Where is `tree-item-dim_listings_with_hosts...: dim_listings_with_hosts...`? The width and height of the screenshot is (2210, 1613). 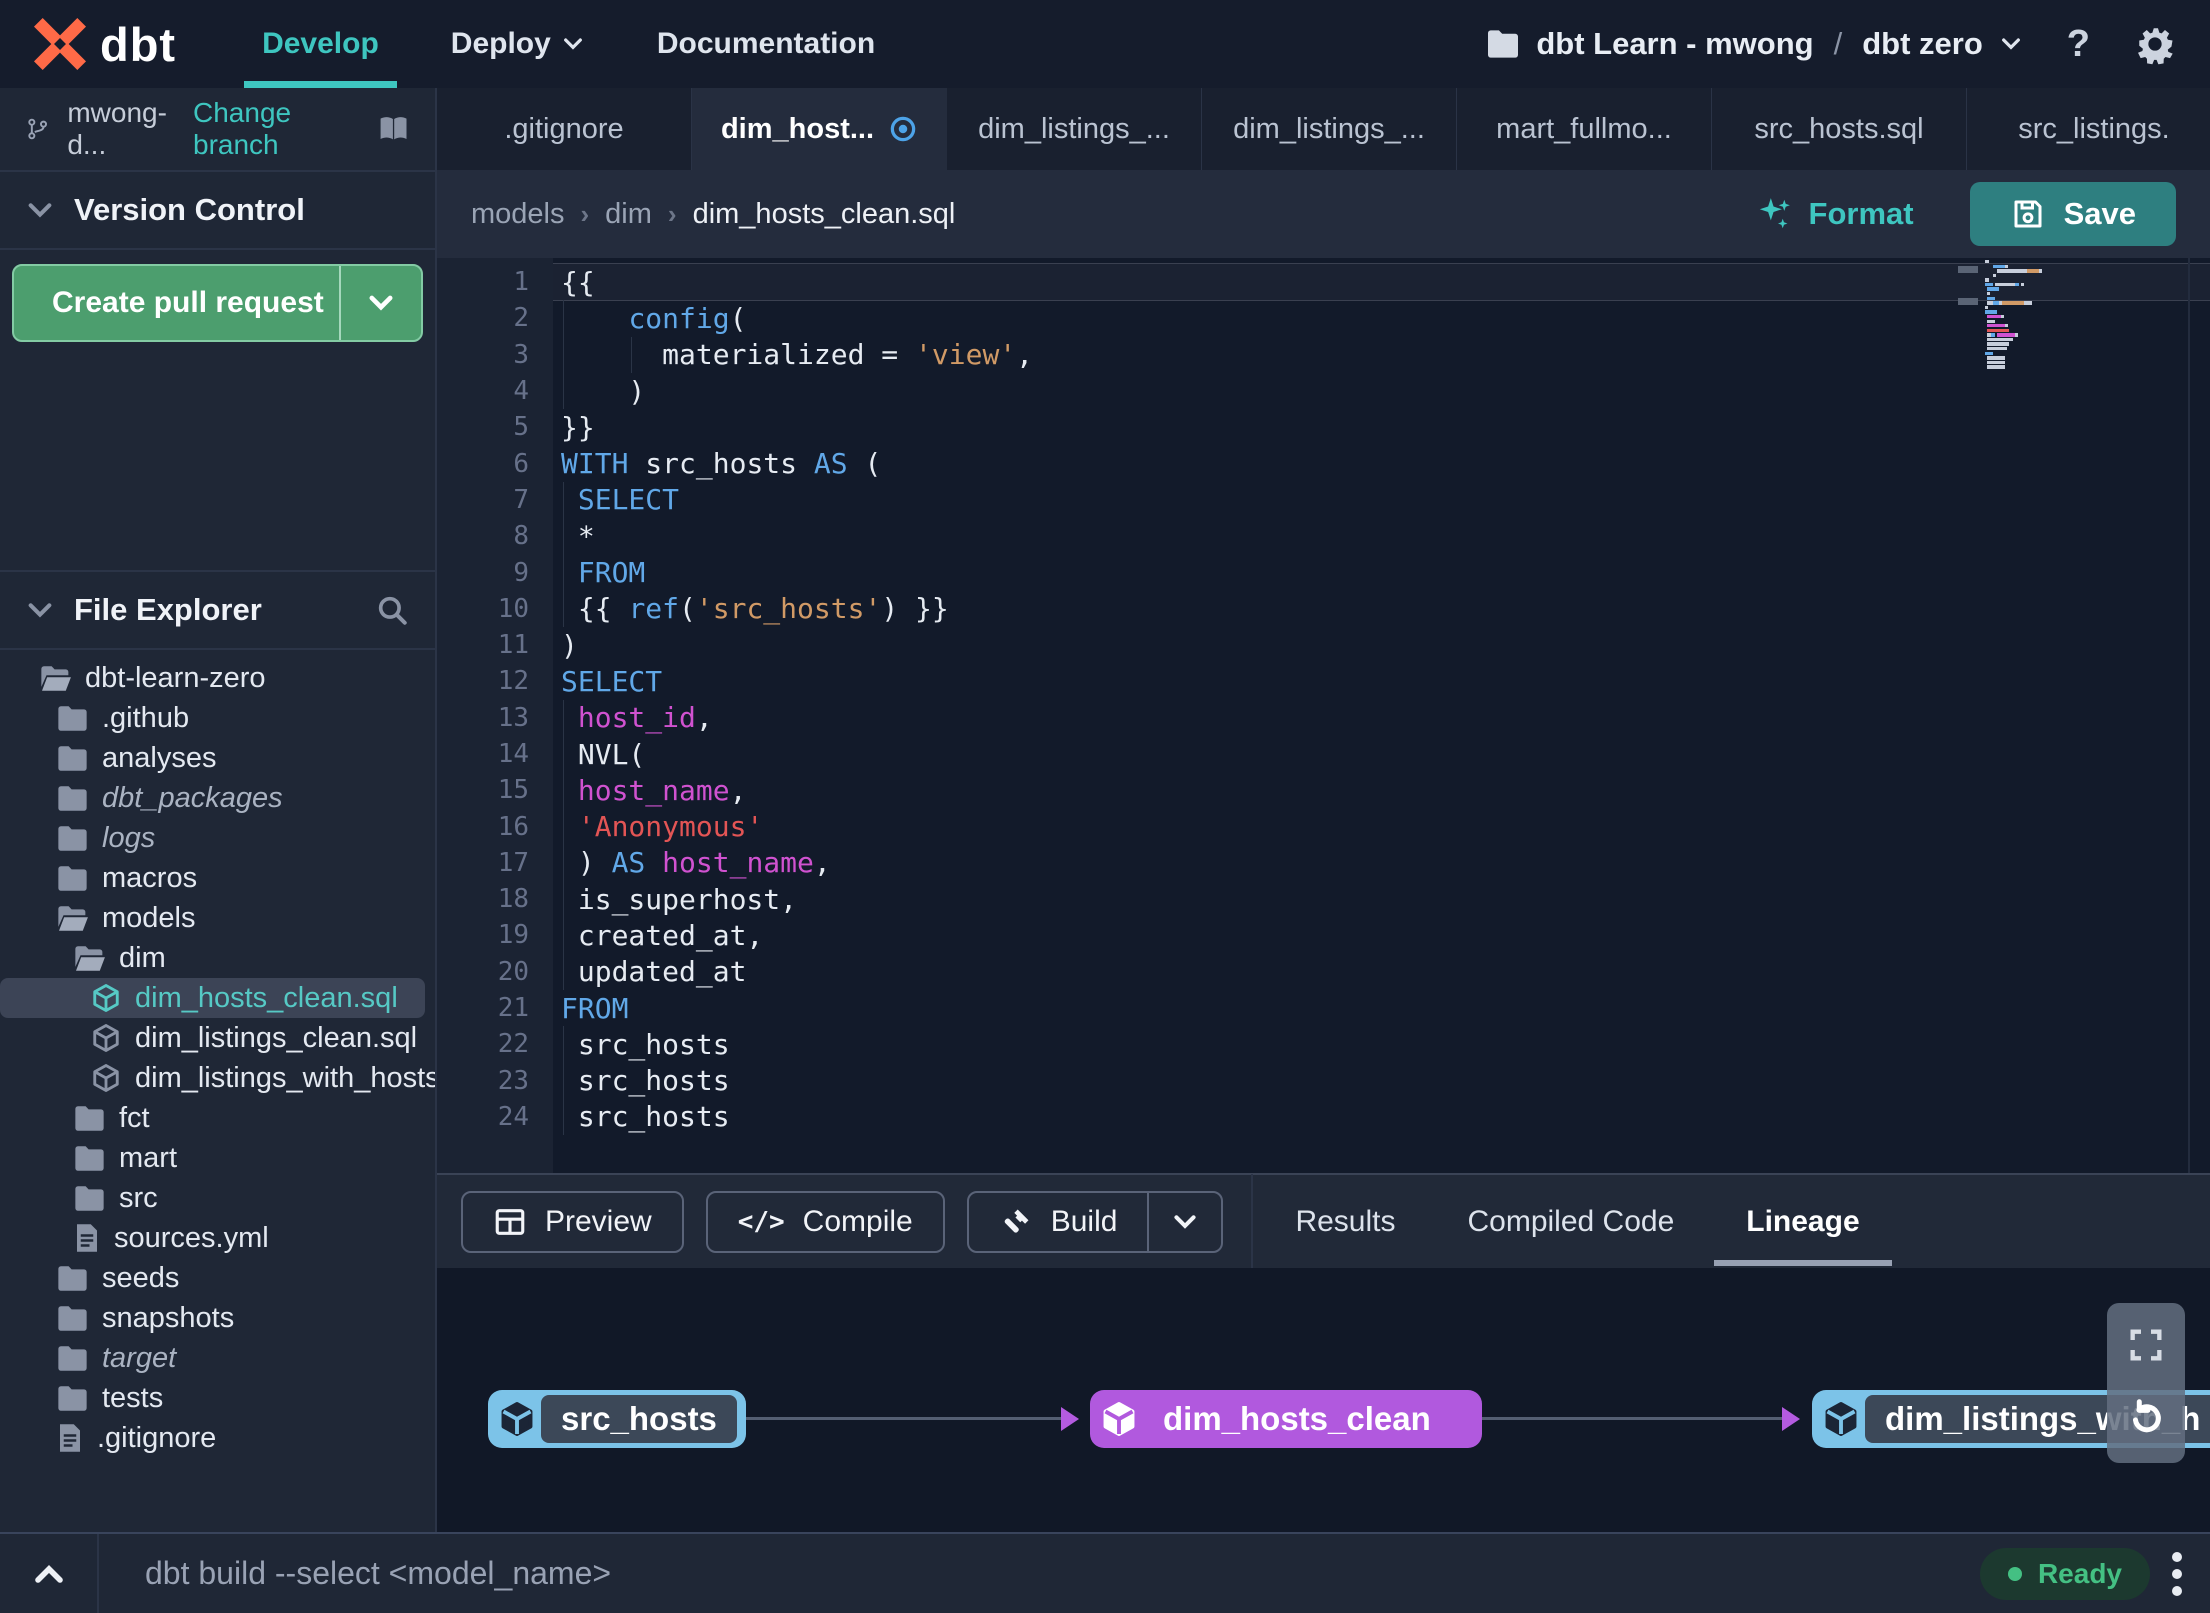 tree-item-dim_listings_with_hosts...: dim_listings_with_hosts... is located at coordinates (217, 1078).